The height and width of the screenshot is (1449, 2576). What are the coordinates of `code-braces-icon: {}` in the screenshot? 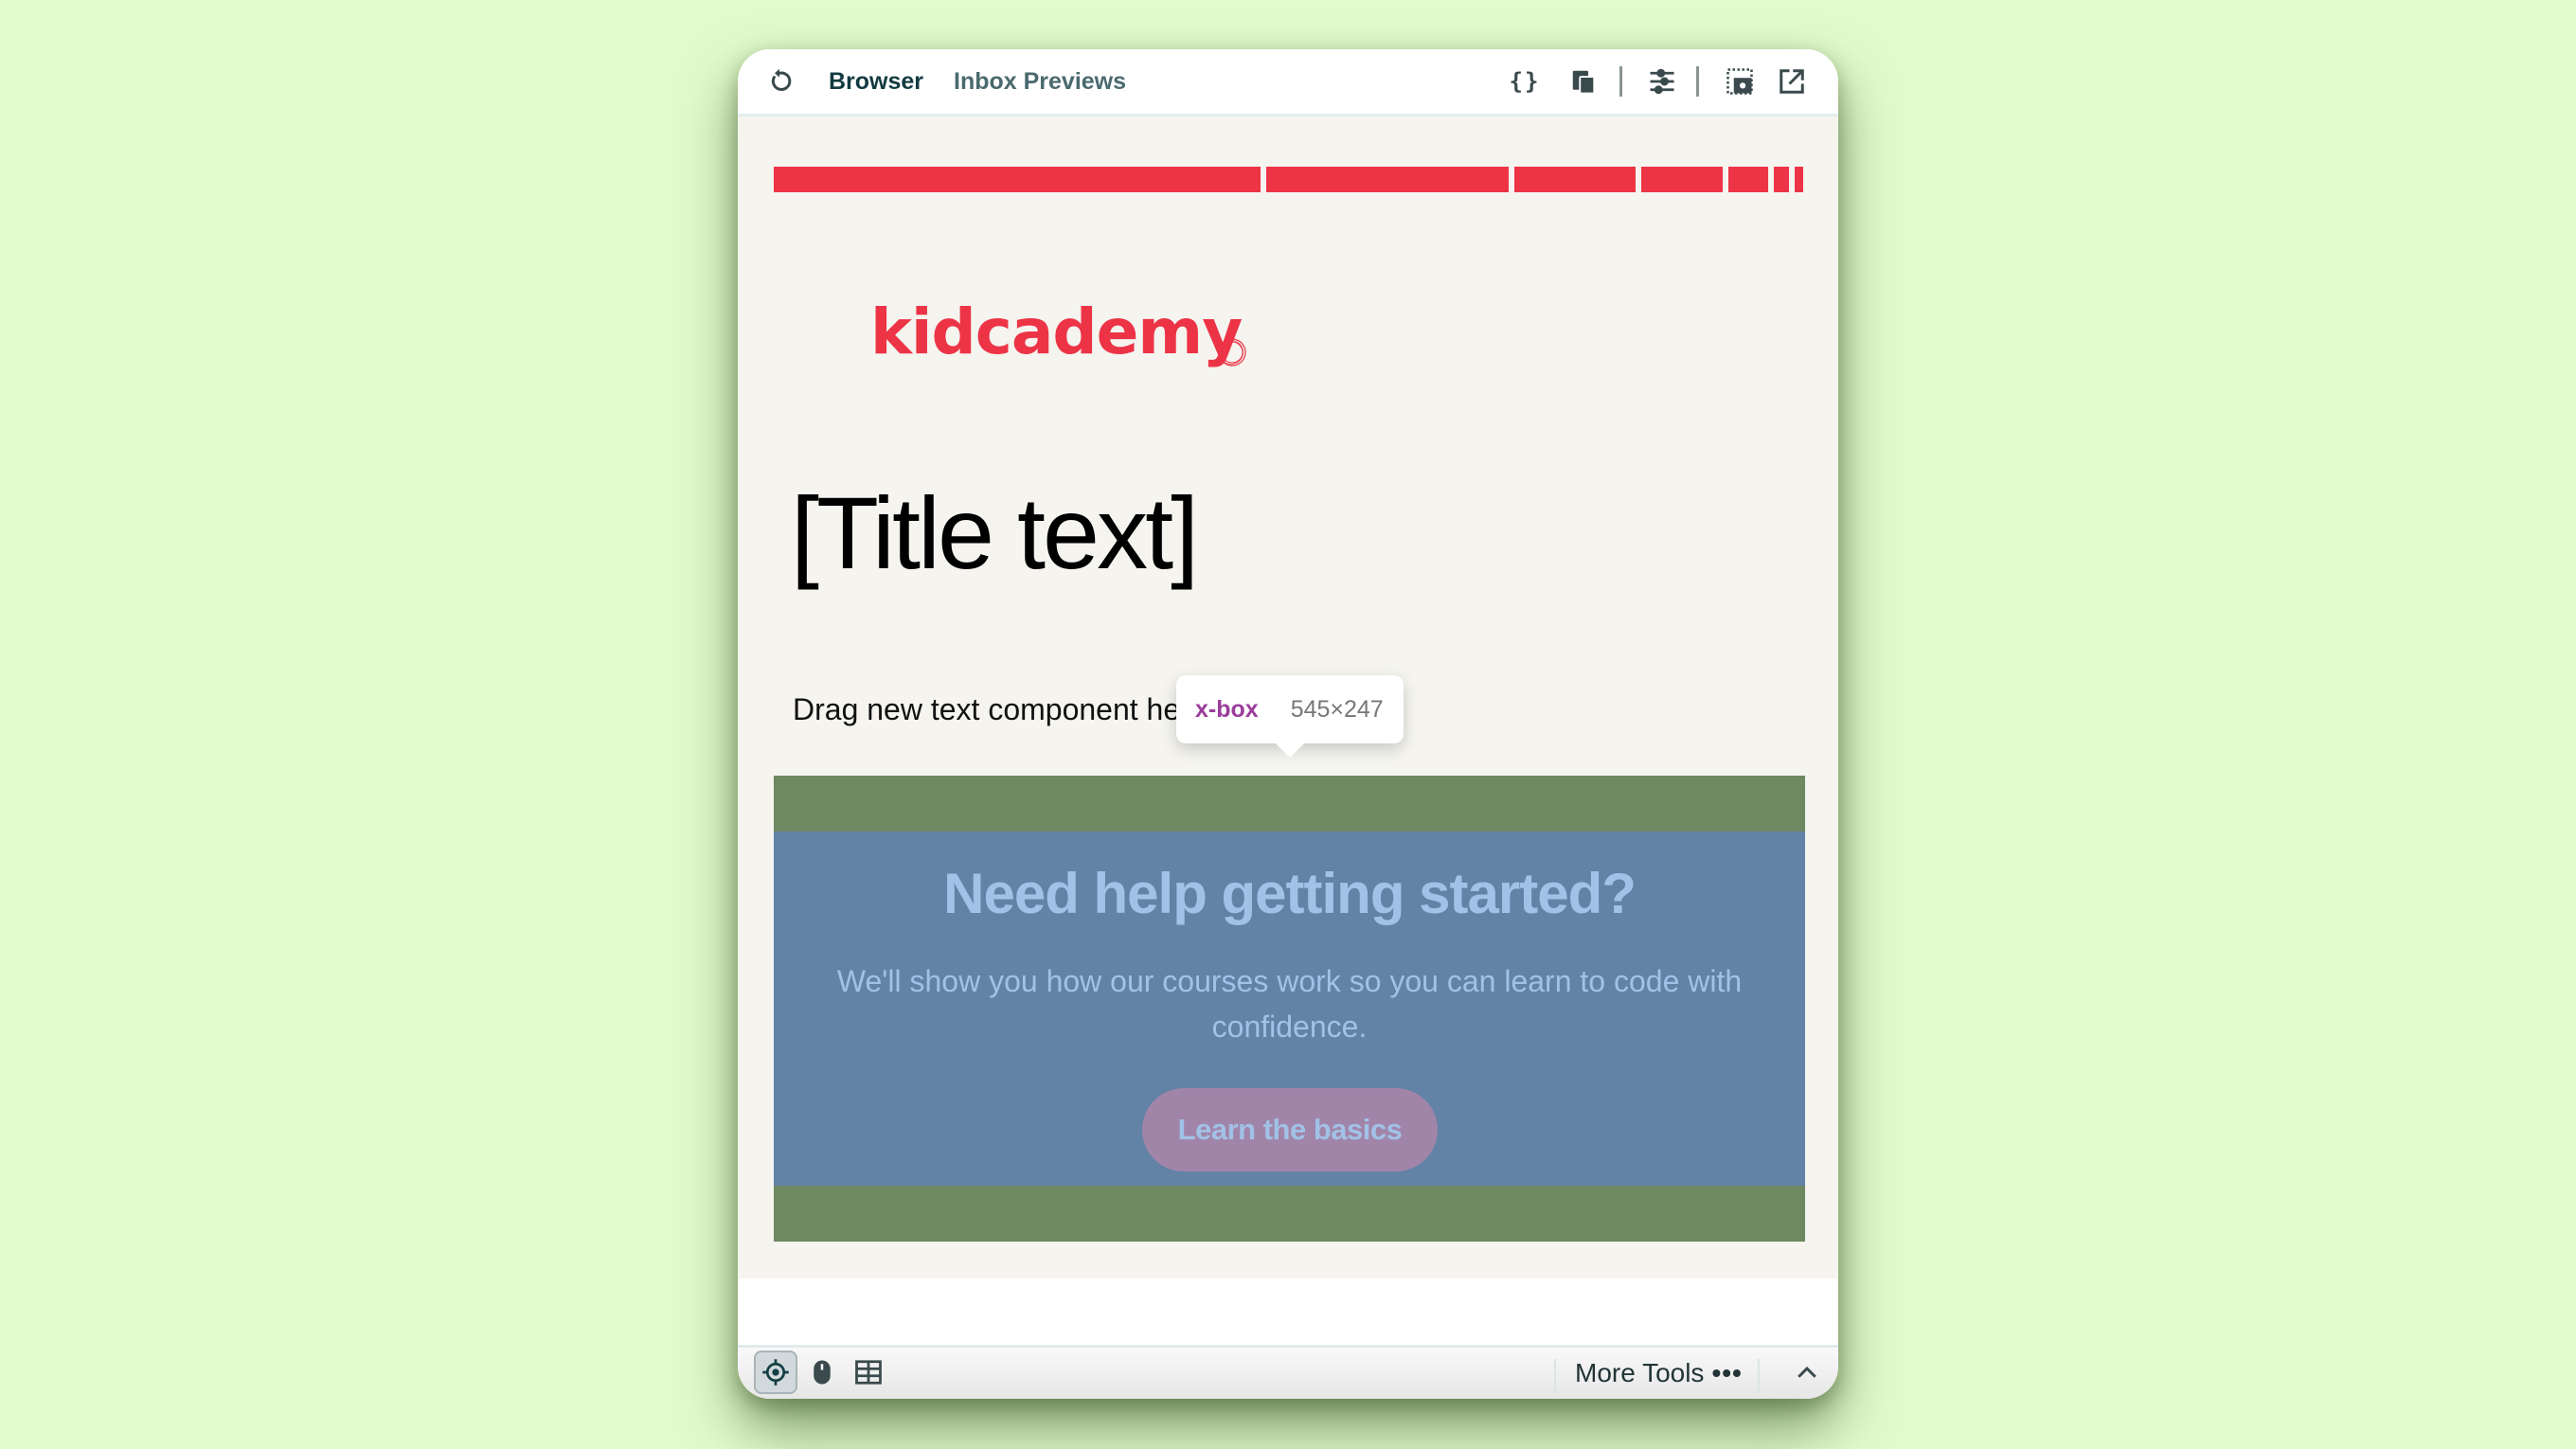 It's located at (1525, 81).